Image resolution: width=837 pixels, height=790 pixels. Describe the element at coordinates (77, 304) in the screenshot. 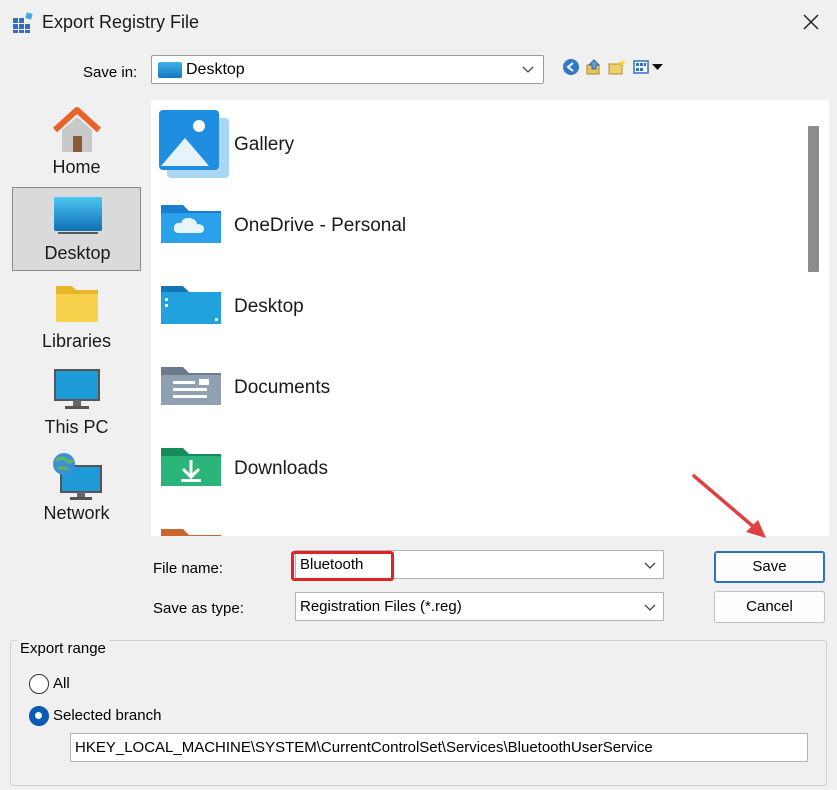

I see `libraries-icon` at that location.